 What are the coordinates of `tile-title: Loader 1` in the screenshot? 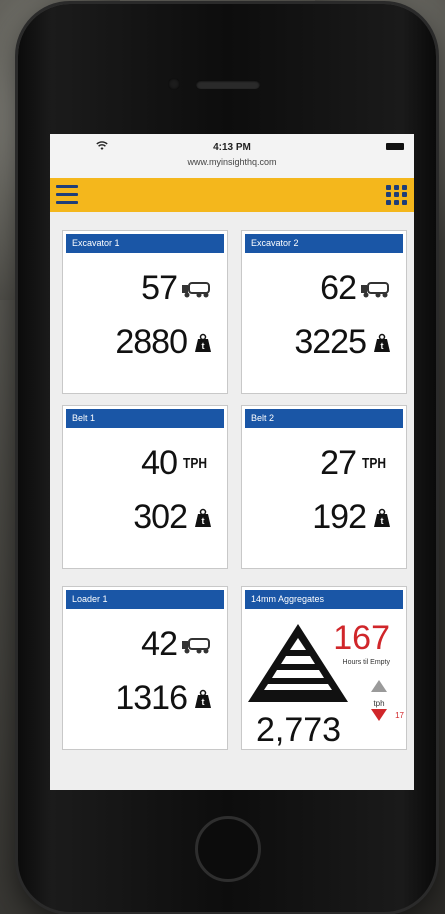 It's located at (145, 599).